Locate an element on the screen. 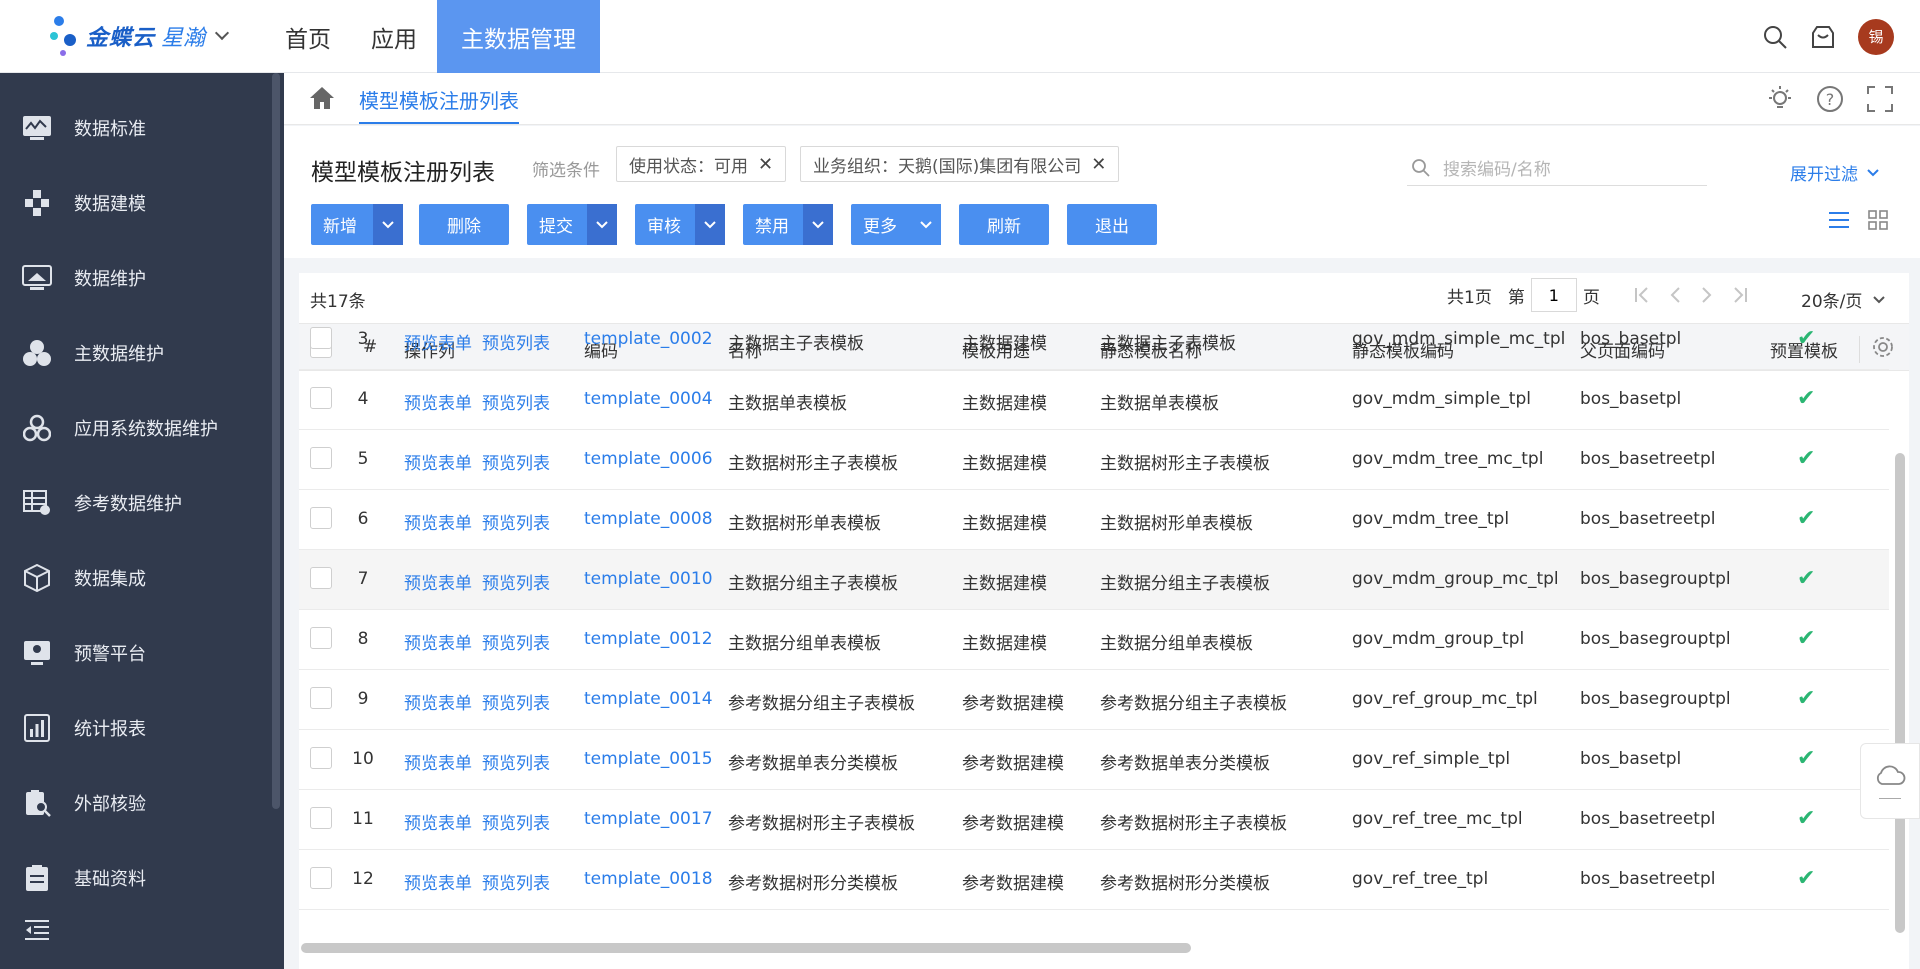 The width and height of the screenshot is (1920, 969). sidebar-scrollbar is located at coordinates (276, 441).